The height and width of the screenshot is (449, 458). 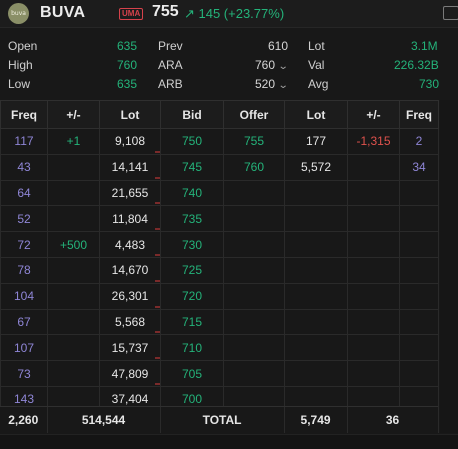 What do you see at coordinates (393, 420) in the screenshot?
I see `total-offer-freq: 36` at bounding box center [393, 420].